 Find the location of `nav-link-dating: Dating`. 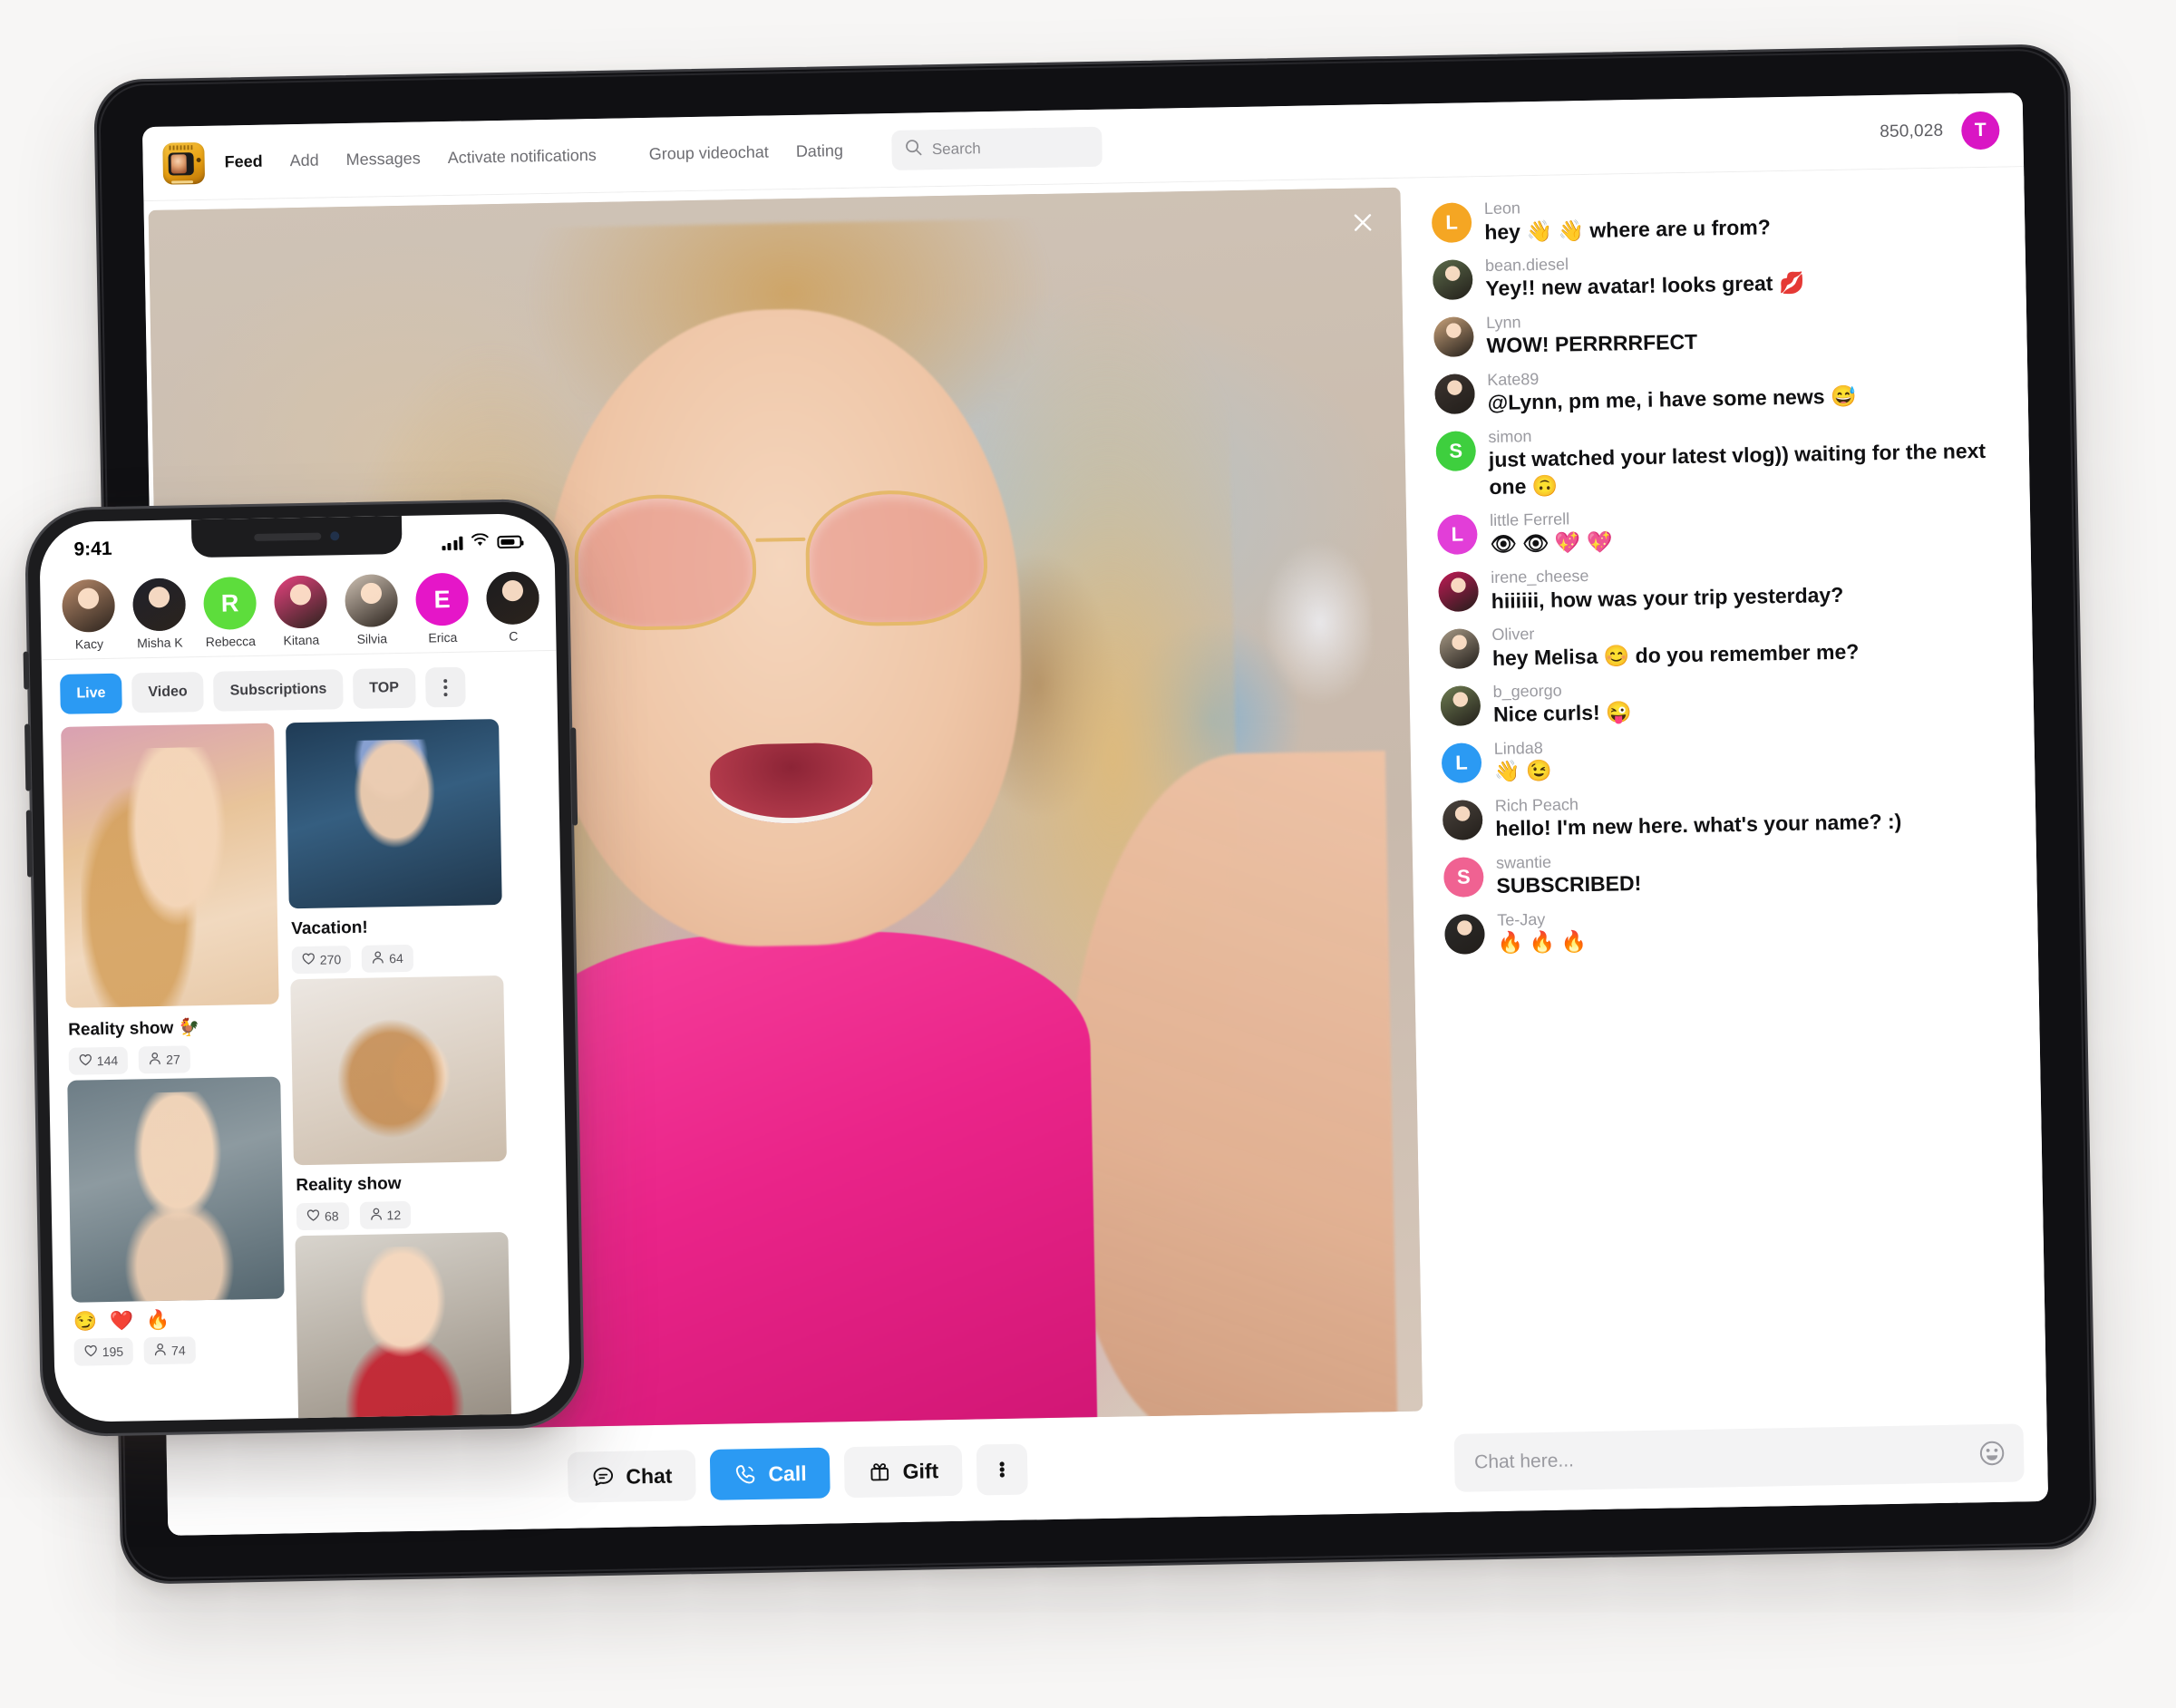

nav-link-dating: Dating is located at coordinates (819, 151).